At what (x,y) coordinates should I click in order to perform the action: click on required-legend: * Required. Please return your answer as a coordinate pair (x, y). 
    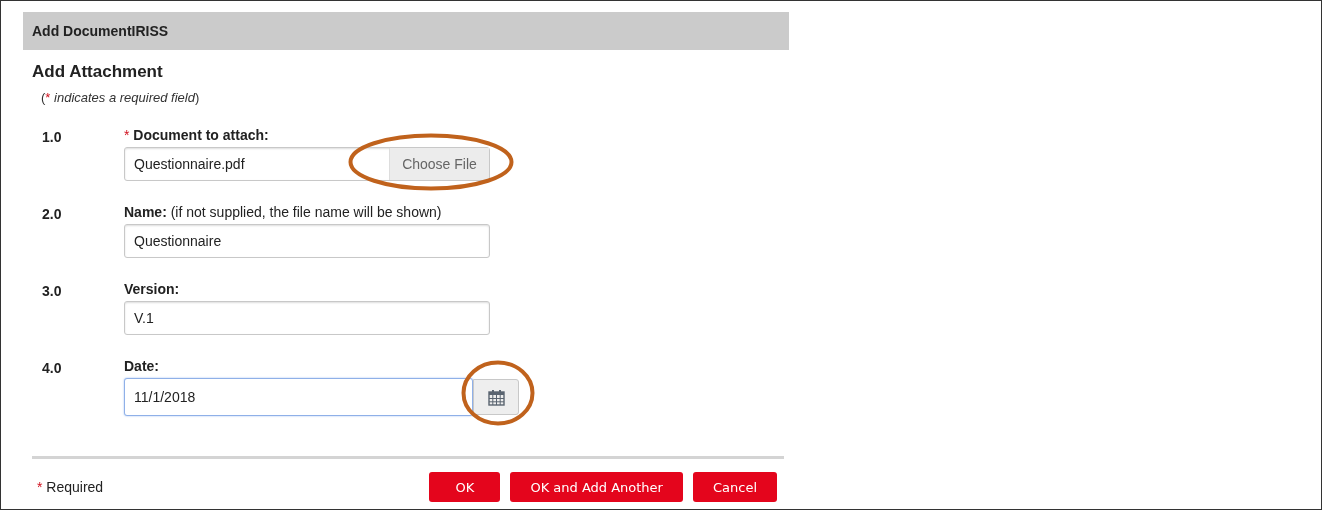
    Looking at the image, I should click on (233, 487).